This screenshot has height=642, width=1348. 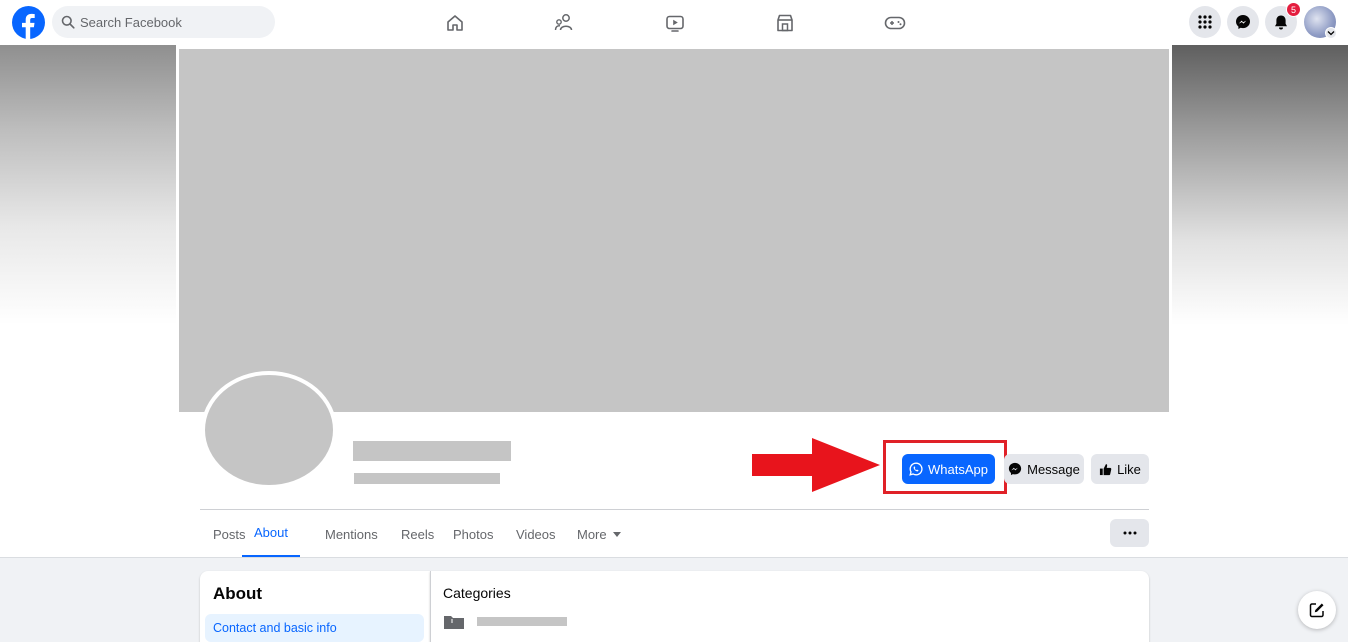 What do you see at coordinates (789, 606) in the screenshot?
I see `about-content-card: Categories` at bounding box center [789, 606].